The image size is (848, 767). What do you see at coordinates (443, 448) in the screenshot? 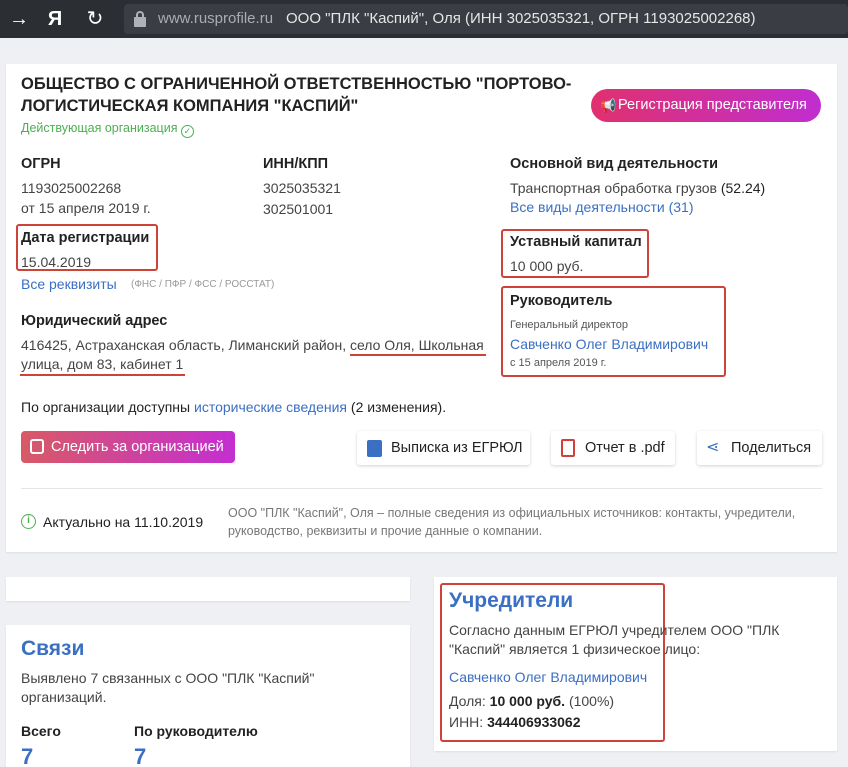
I see `egrul-extract-button: Выписка из ЕГРЮЛ` at bounding box center [443, 448].